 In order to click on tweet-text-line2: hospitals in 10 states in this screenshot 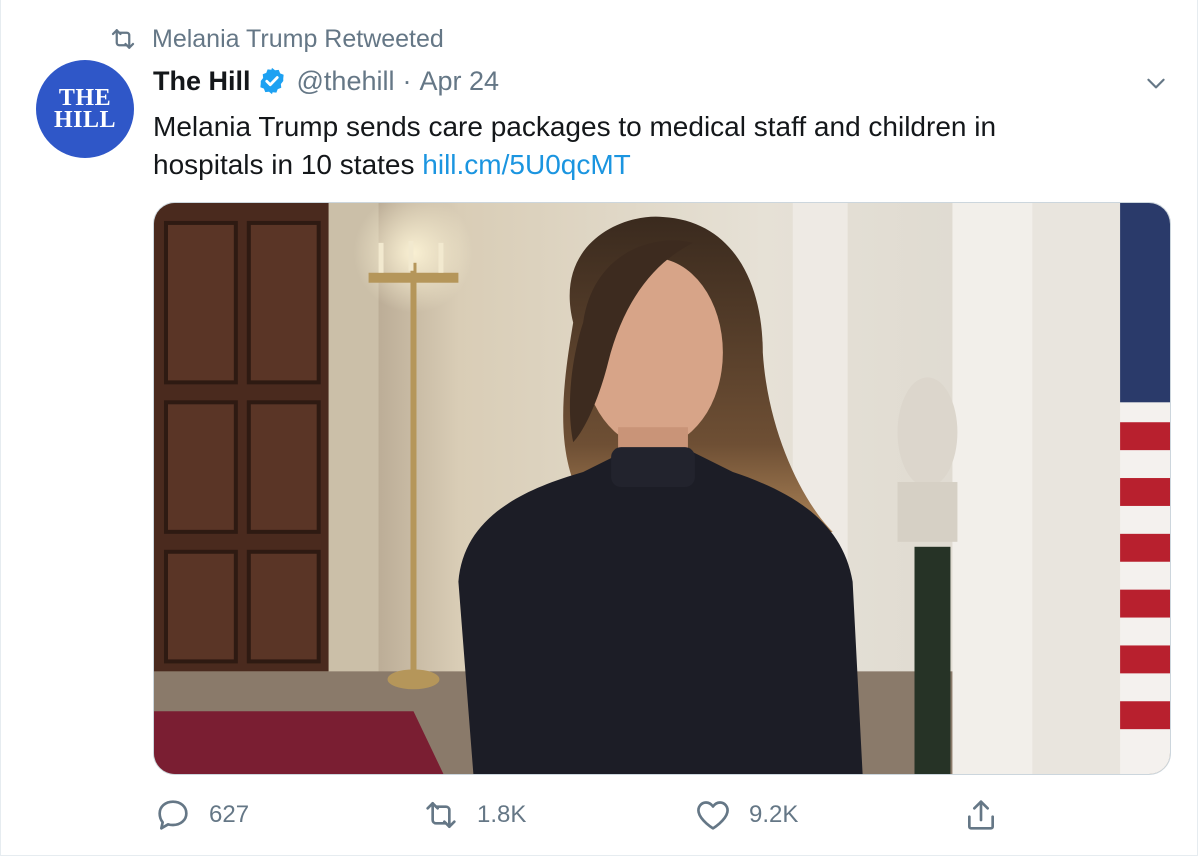, I will do `click(288, 164)`.